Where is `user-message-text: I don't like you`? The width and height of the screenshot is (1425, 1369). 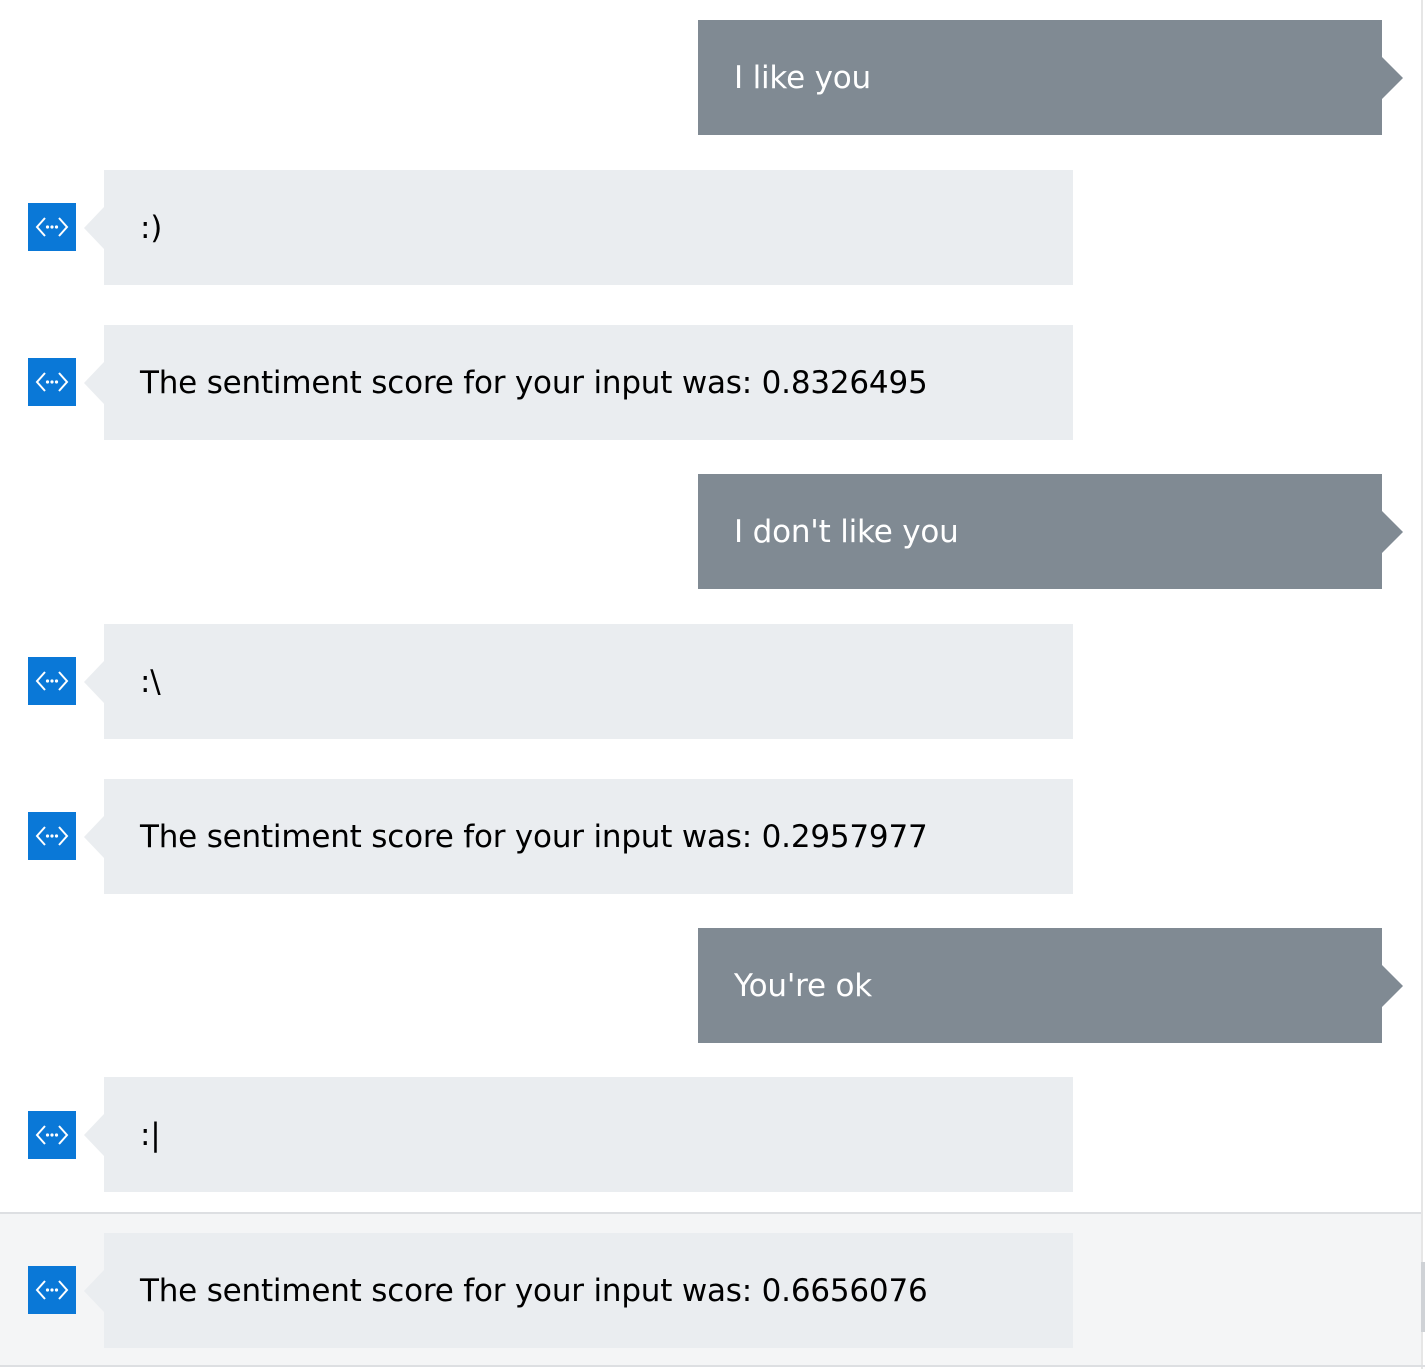 user-message-text: I don't like you is located at coordinates (846, 531).